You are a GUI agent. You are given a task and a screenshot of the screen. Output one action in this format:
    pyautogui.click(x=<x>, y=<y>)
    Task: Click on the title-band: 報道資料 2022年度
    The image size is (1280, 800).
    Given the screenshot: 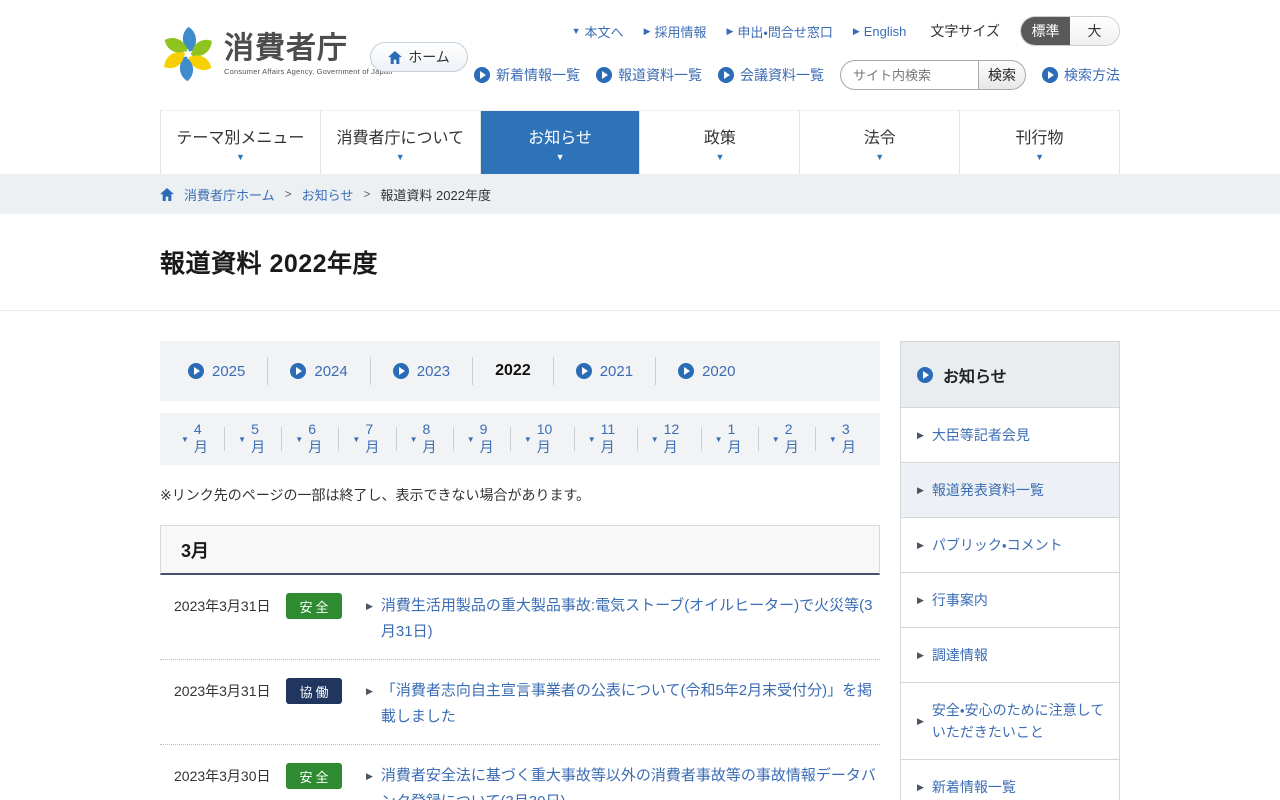 What is the action you would take?
    pyautogui.click(x=640, y=262)
    